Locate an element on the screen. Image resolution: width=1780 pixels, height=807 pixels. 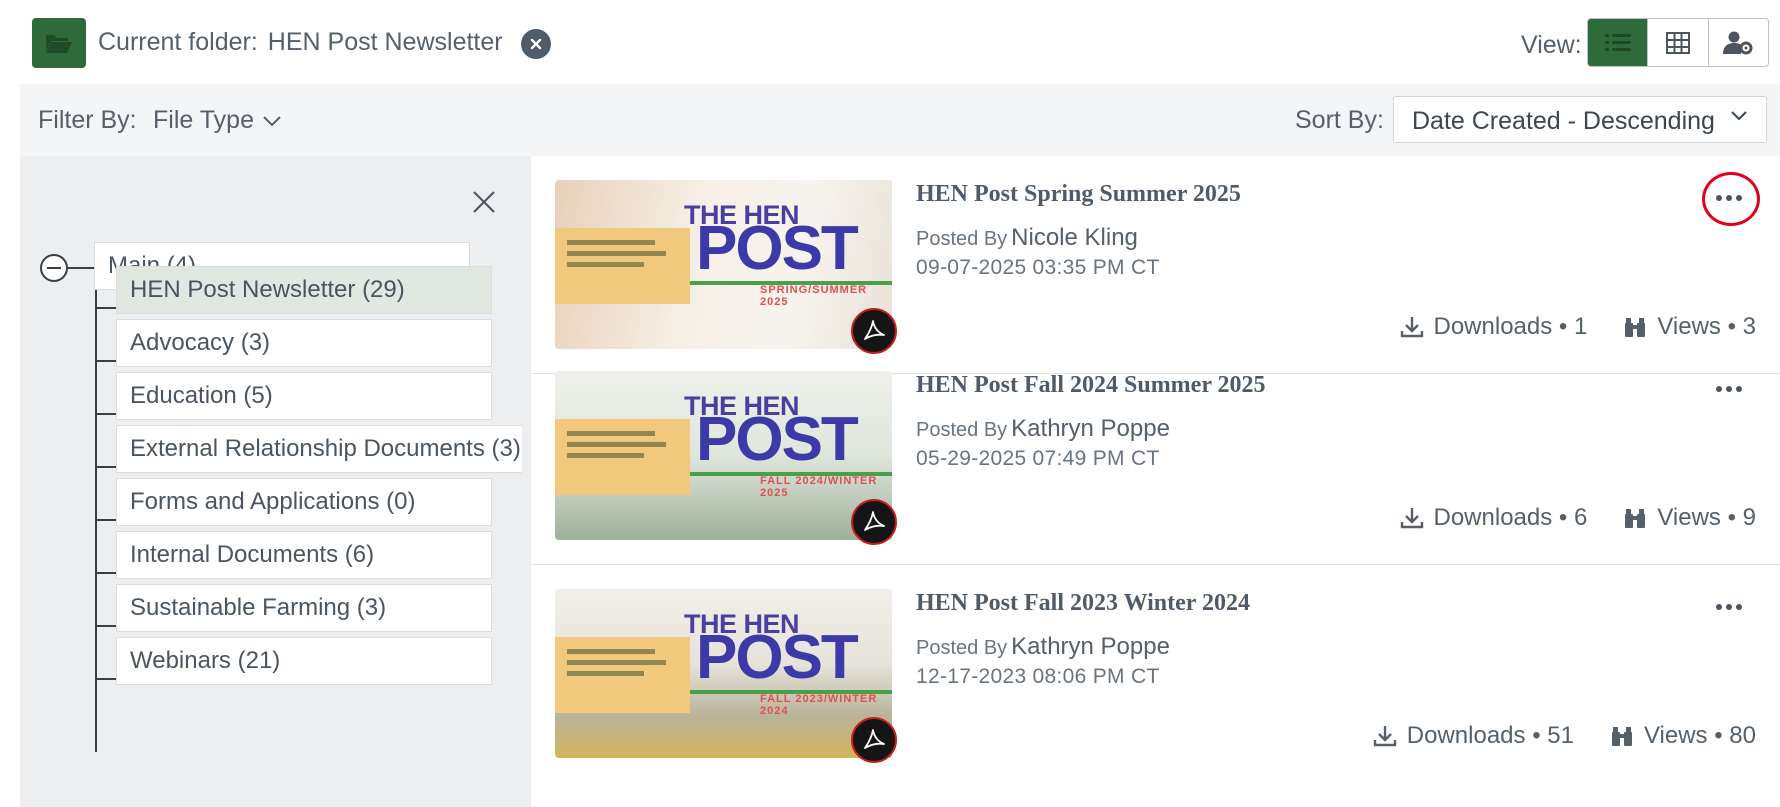
downloads-count: Downloads • 6 is located at coordinates (1510, 517).